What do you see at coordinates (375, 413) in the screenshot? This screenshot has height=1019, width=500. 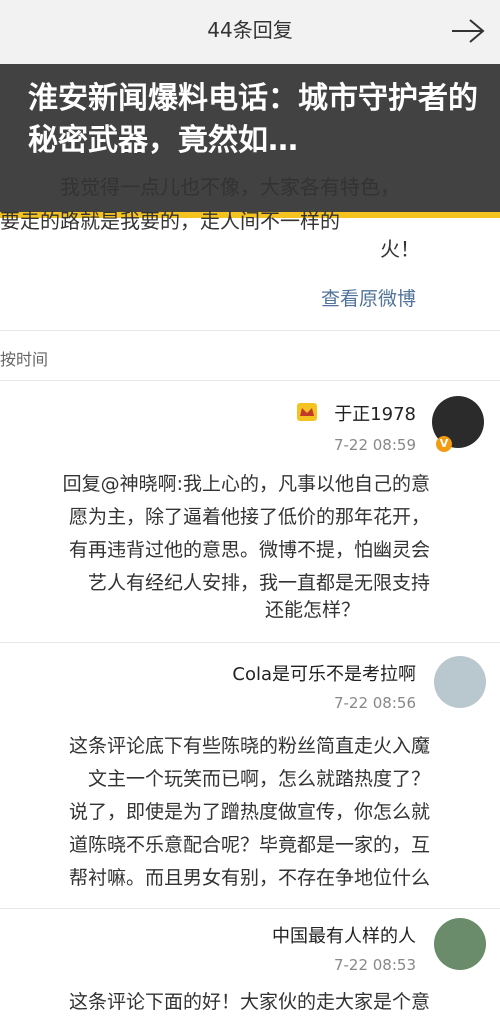 I see `comment-username: 于正1978` at bounding box center [375, 413].